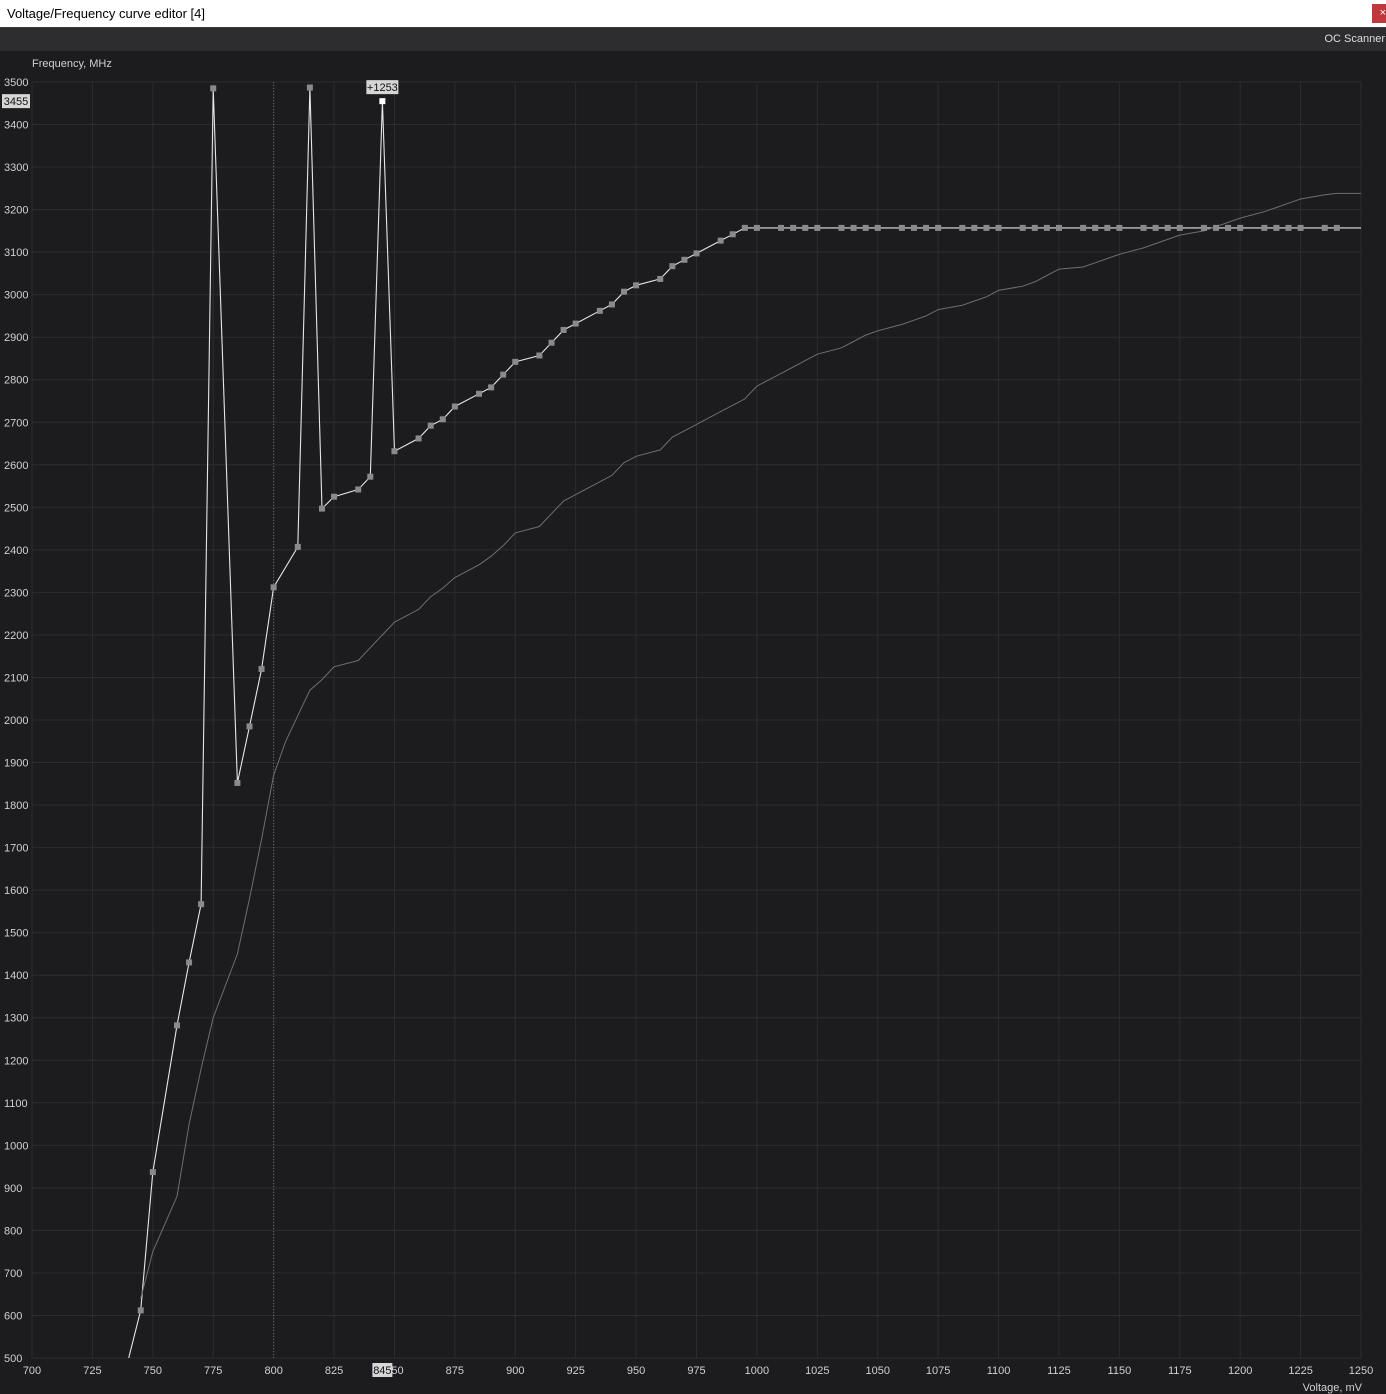  Describe the element at coordinates (1300, 1371) in the screenshot. I see `x-tick-label: 1225` at that location.